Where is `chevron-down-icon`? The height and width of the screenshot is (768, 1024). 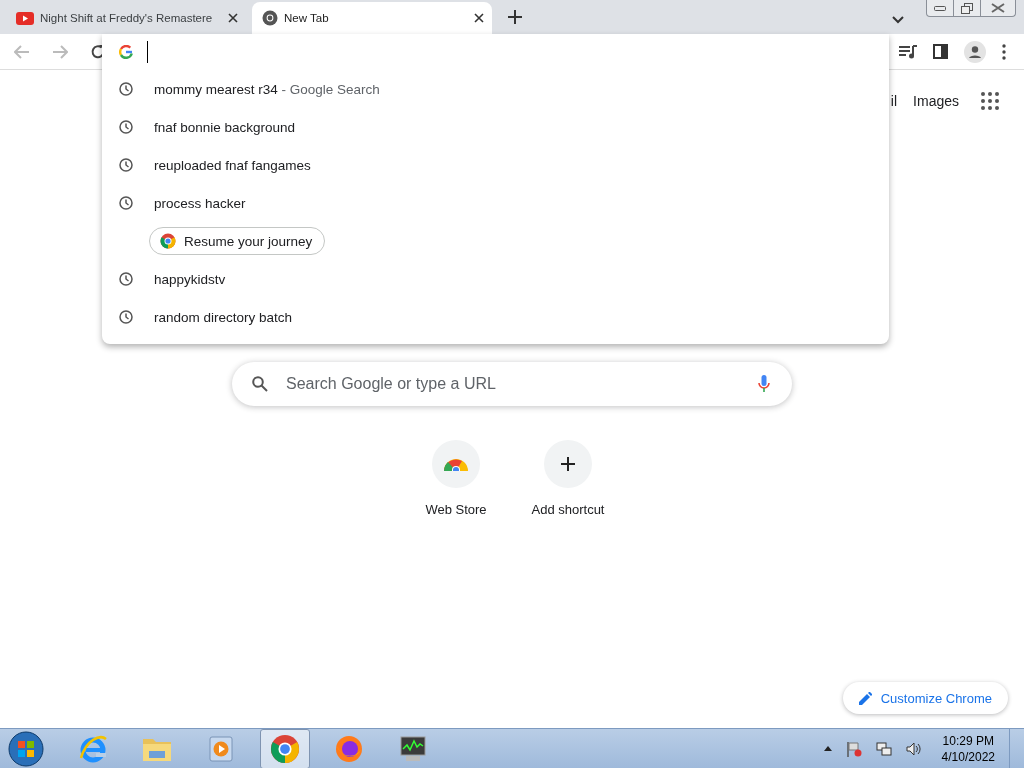
chevron-down-icon is located at coordinates (898, 20).